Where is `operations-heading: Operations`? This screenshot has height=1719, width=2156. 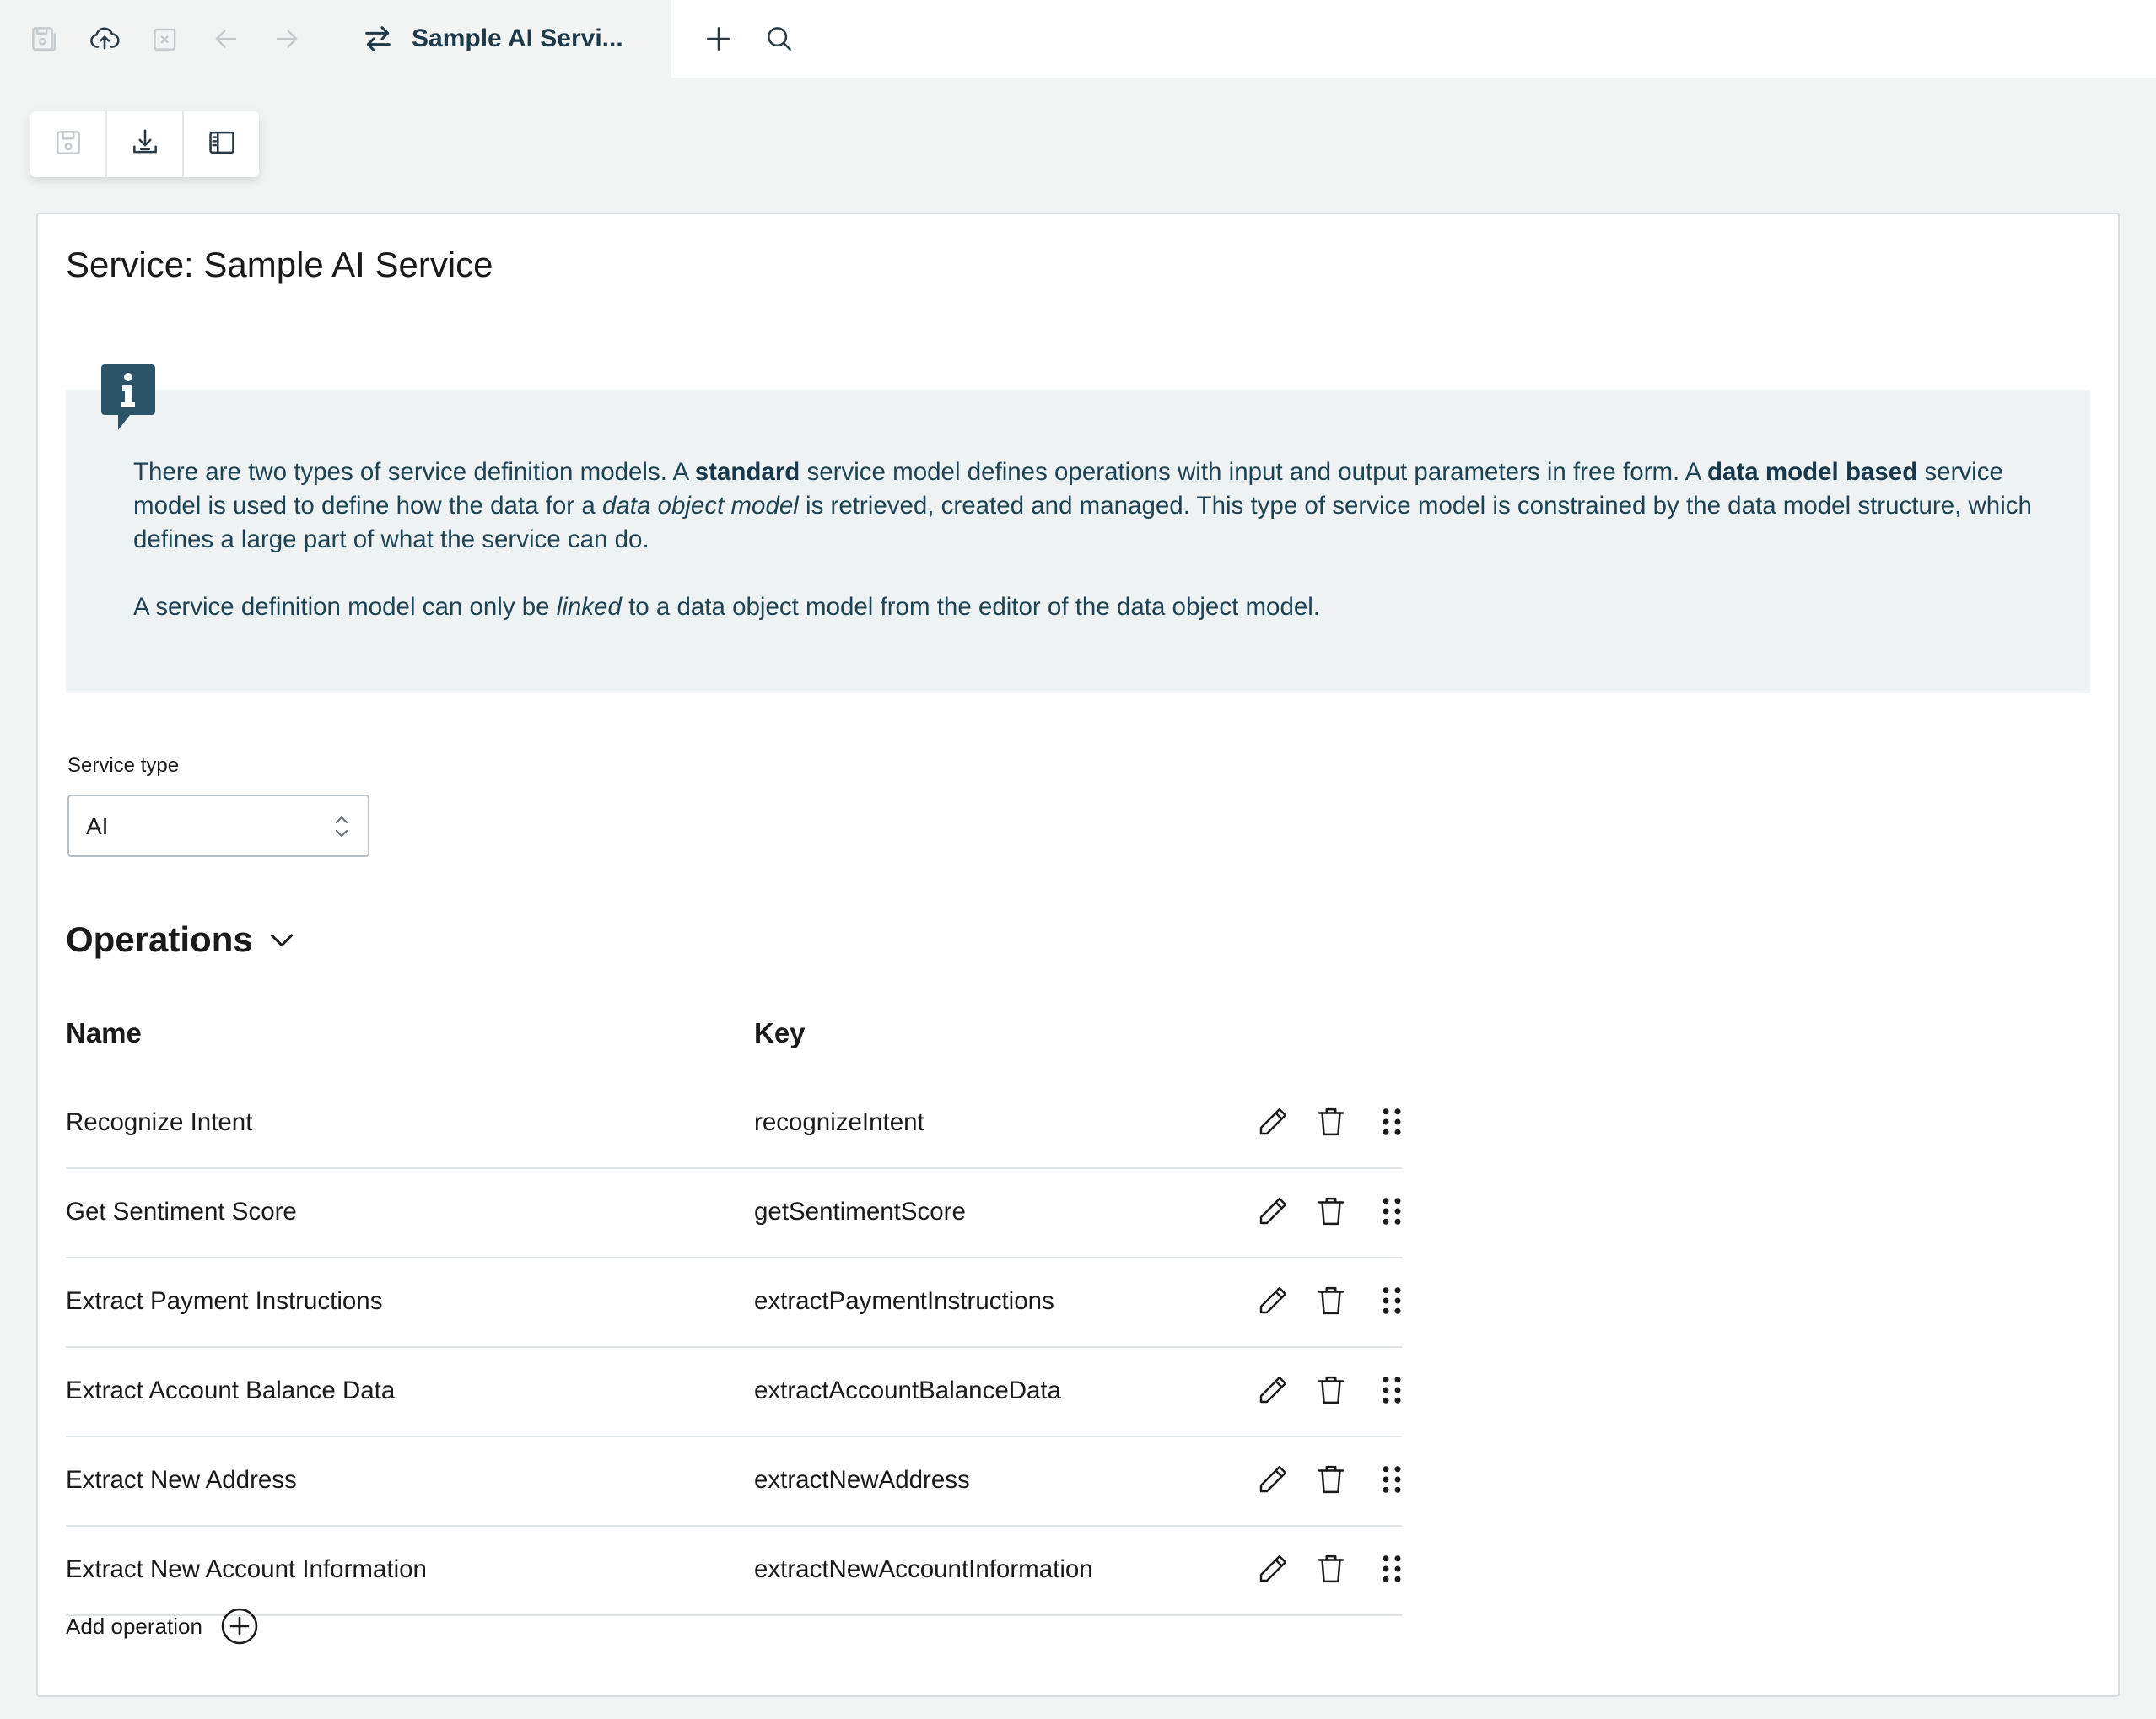 operations-heading: Operations is located at coordinates (159, 939).